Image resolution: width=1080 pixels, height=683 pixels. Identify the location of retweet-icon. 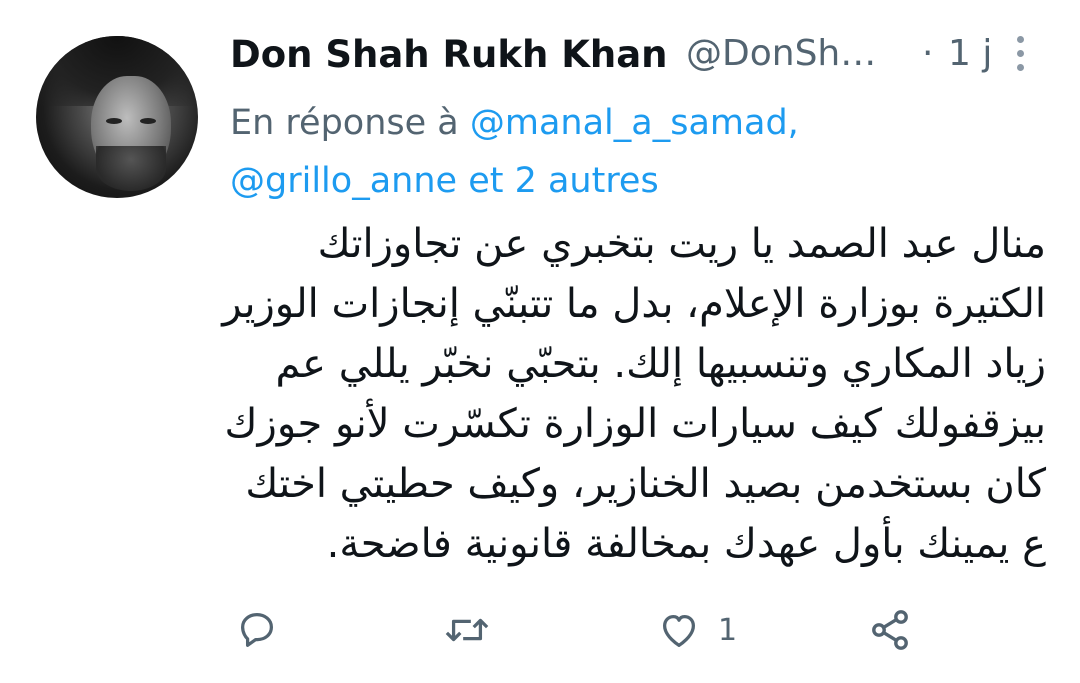
(467, 630).